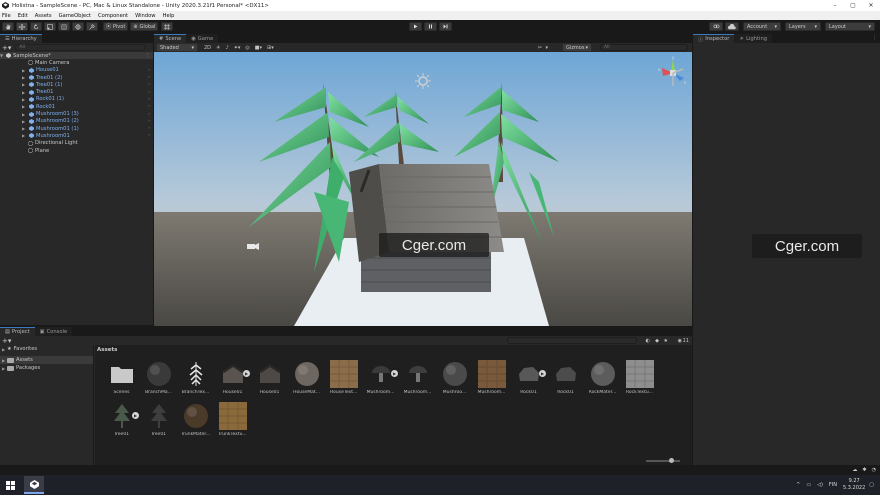 This screenshot has height=495, width=880. I want to click on hierarchy-item: ▶ House01 ›, so click(76, 70).